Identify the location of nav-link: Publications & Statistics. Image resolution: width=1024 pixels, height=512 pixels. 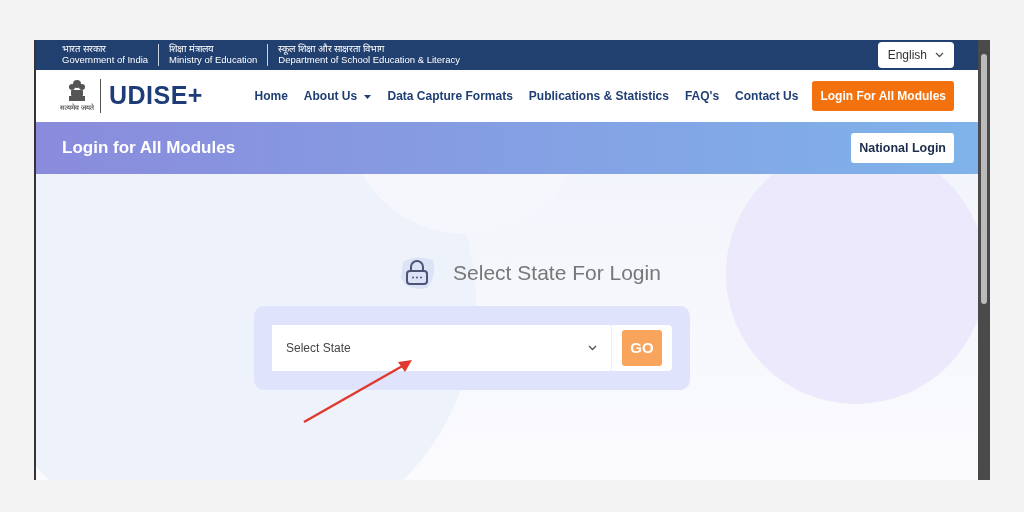
(598, 96).